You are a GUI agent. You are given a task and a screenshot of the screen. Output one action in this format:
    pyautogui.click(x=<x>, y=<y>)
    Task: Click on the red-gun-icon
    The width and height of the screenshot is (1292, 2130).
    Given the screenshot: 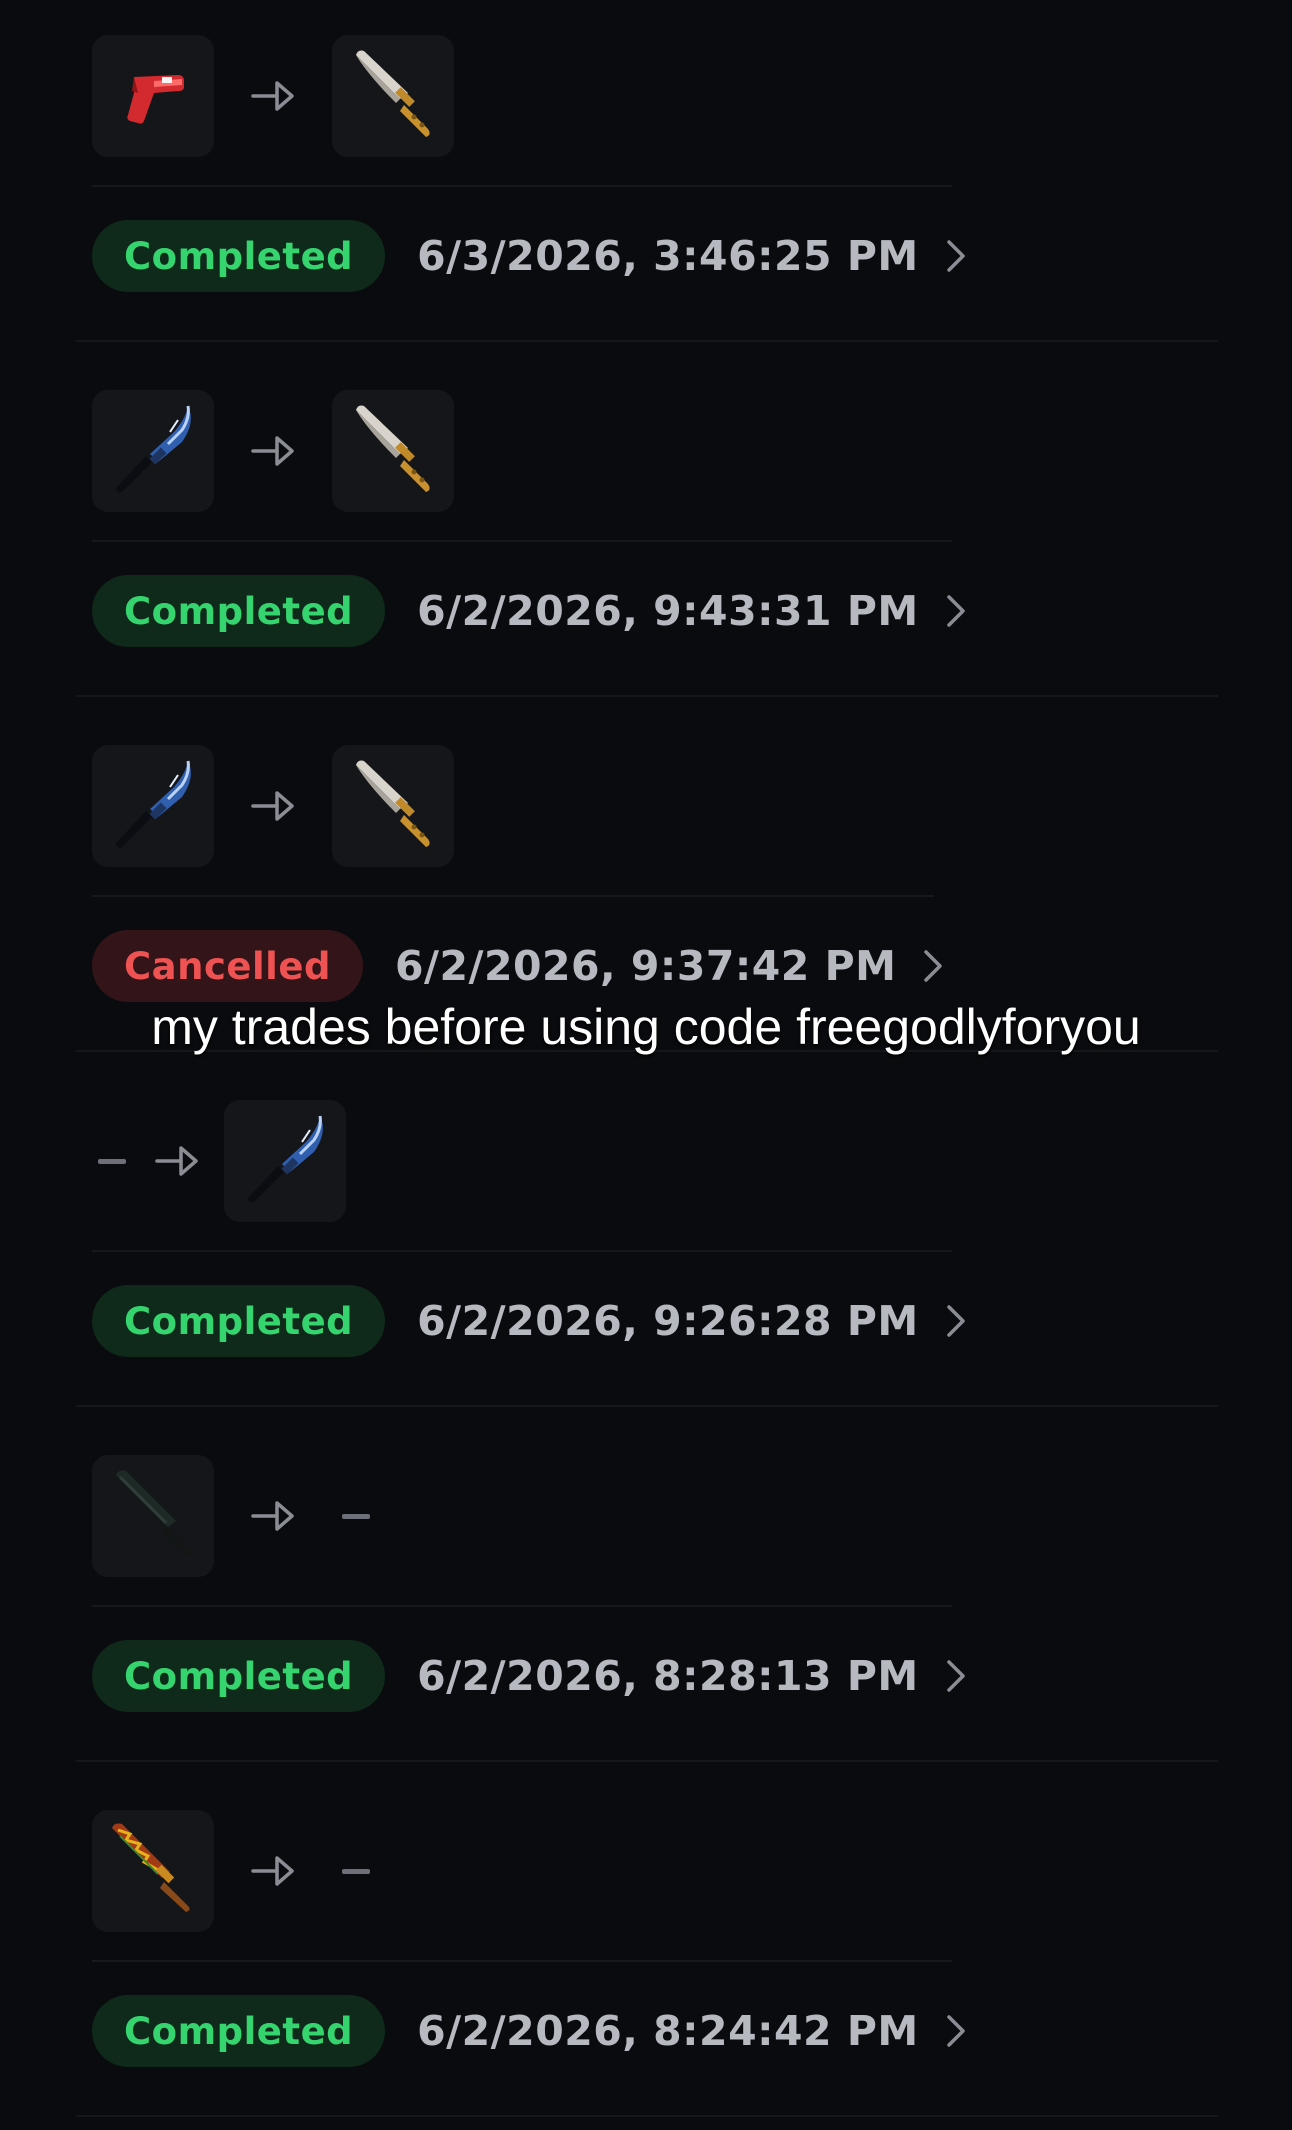 What is the action you would take?
    pyautogui.click(x=153, y=96)
    